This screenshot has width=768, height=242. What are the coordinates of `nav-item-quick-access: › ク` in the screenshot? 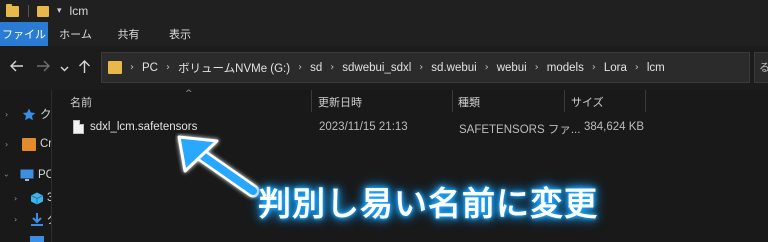 It's located at (25, 114).